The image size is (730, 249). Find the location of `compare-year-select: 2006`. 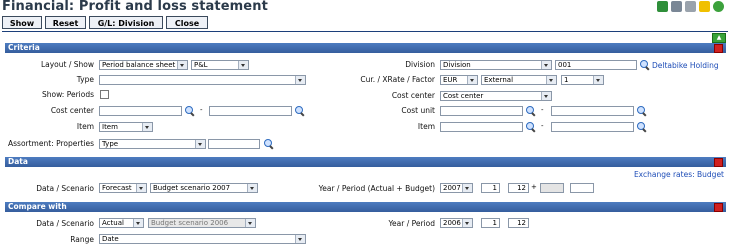

compare-year-select: 2006 is located at coordinates (456, 223).